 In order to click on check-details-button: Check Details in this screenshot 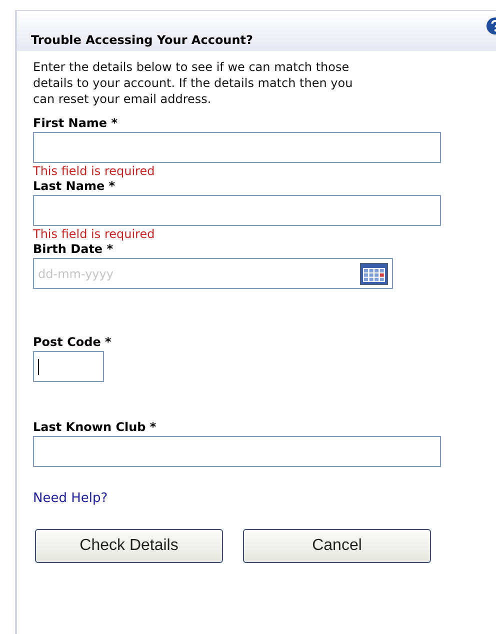, I will do `click(129, 546)`.